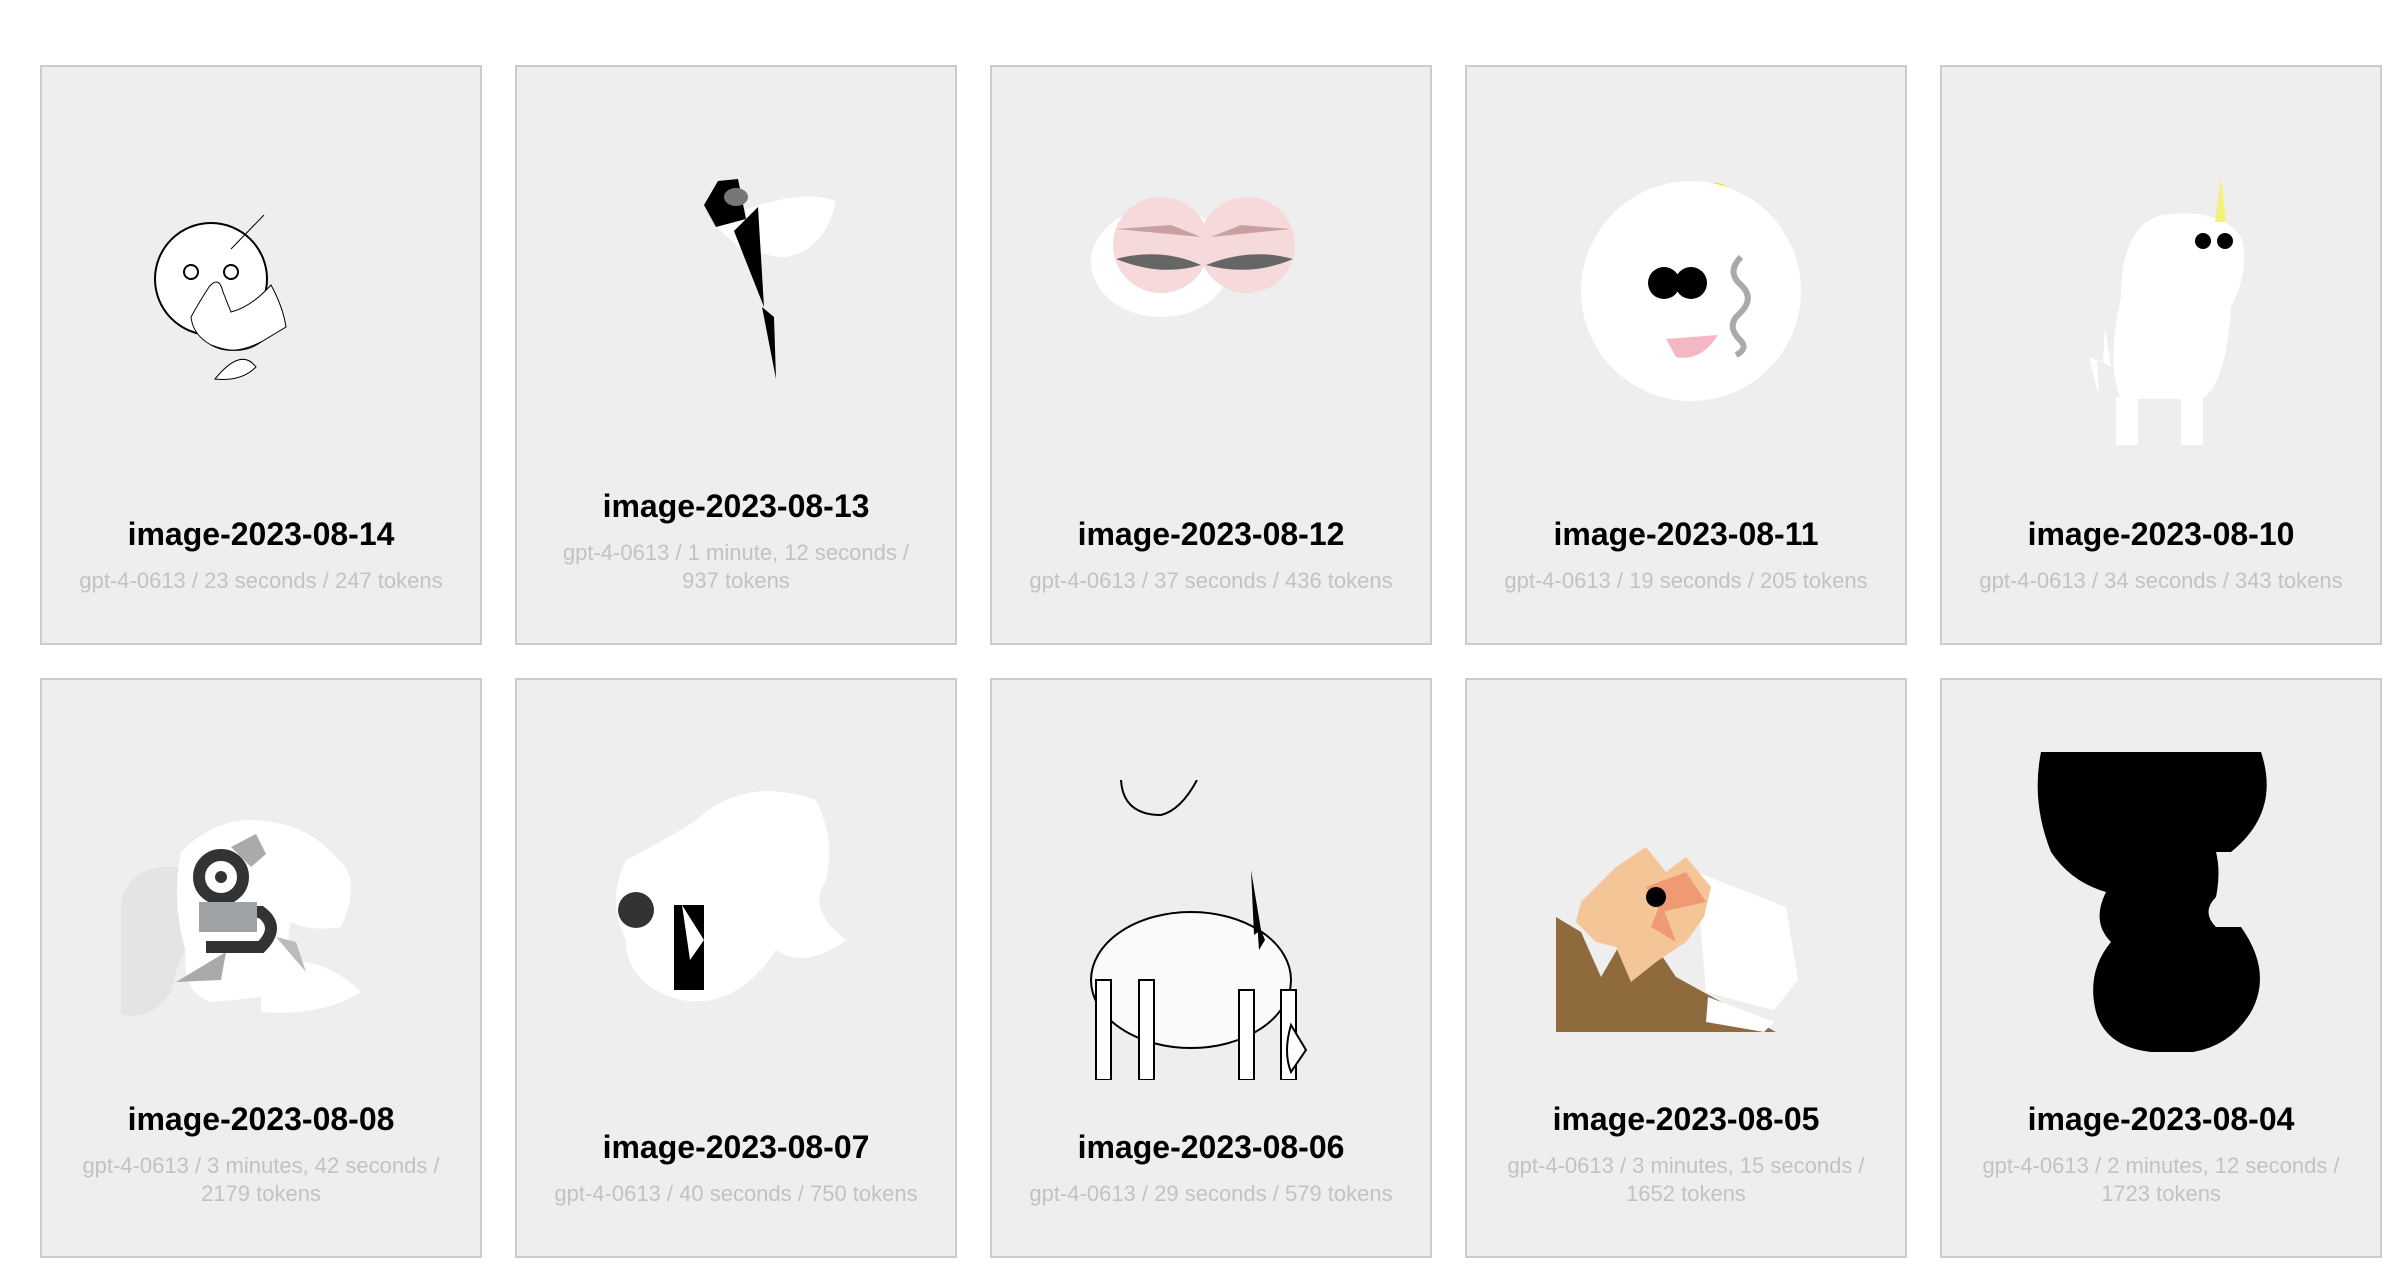  Describe the element at coordinates (2161, 1119) in the screenshot. I see `card-title: image-2023-08-04` at that location.